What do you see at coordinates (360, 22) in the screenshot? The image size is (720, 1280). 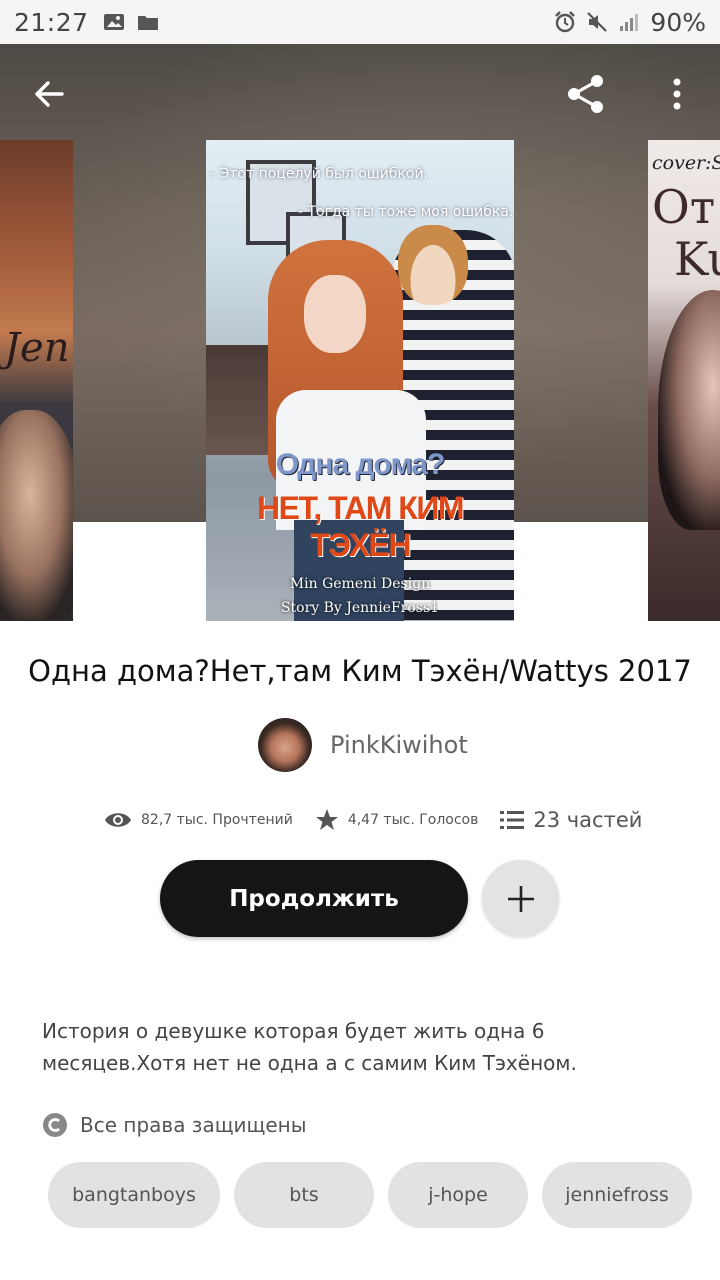 I see `status-bar: 21:27 90%` at bounding box center [360, 22].